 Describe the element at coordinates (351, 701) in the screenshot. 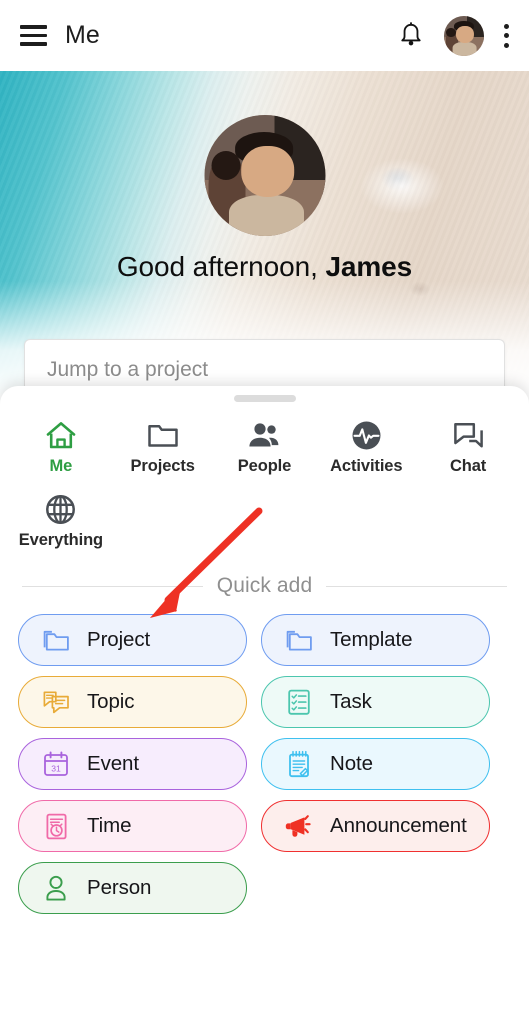

I see `pill-label: Task` at that location.